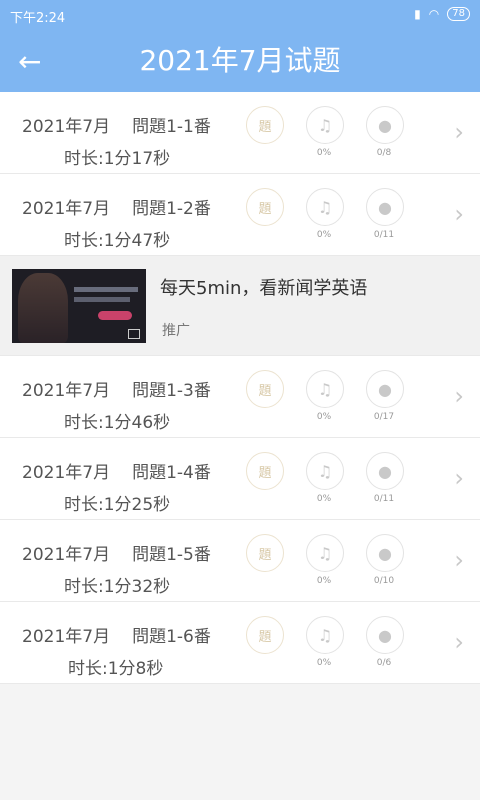 Image resolution: width=480 pixels, height=800 pixels. Describe the element at coordinates (38, 18) in the screenshot. I see `status-time: 下午2:24` at that location.